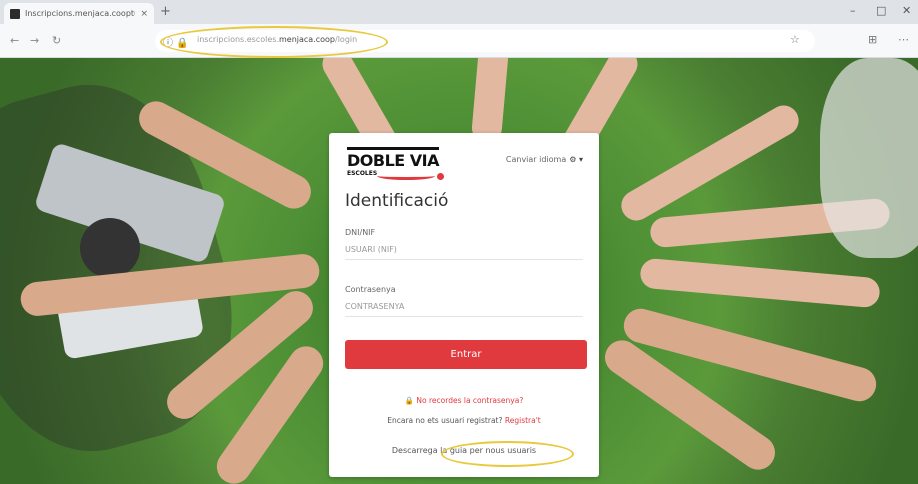  I want to click on register-link: Registra't, so click(523, 420).